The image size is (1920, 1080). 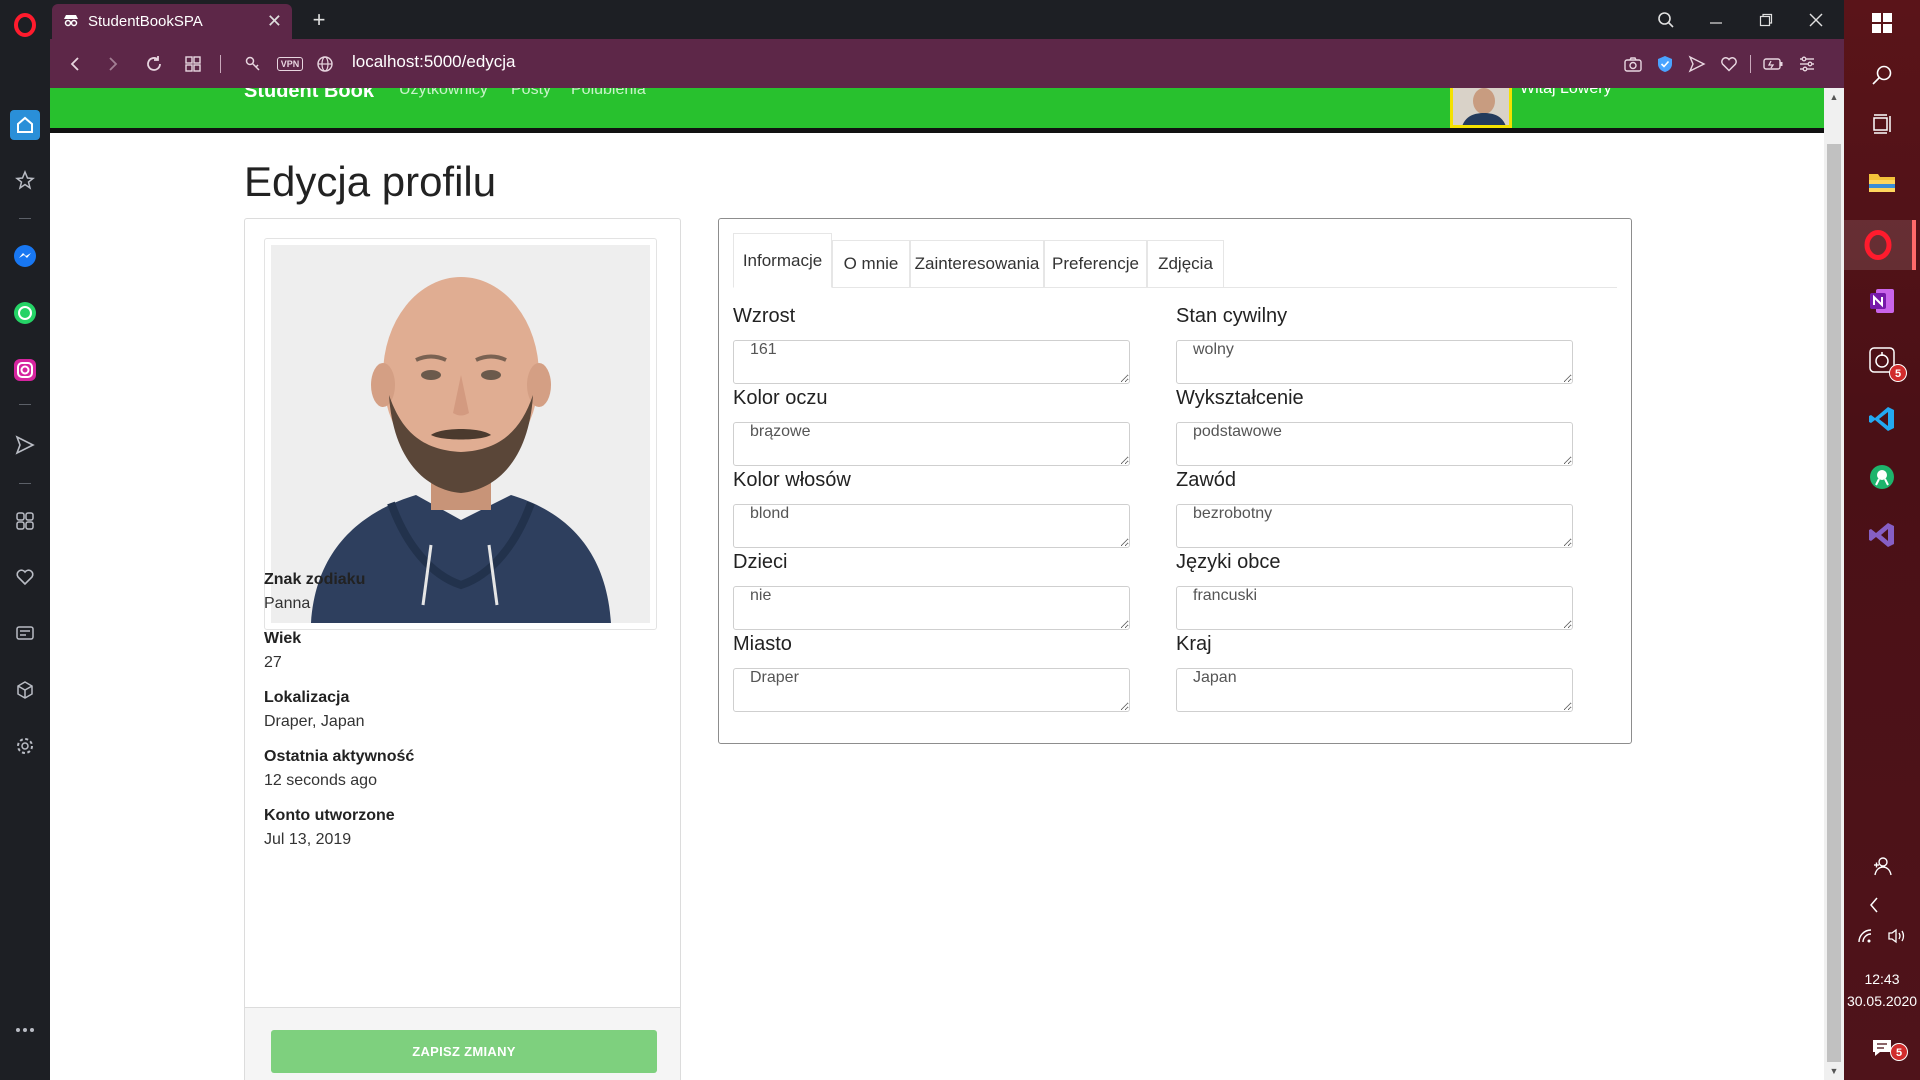 I want to click on nav-link-posts: Posty, so click(x=531, y=93).